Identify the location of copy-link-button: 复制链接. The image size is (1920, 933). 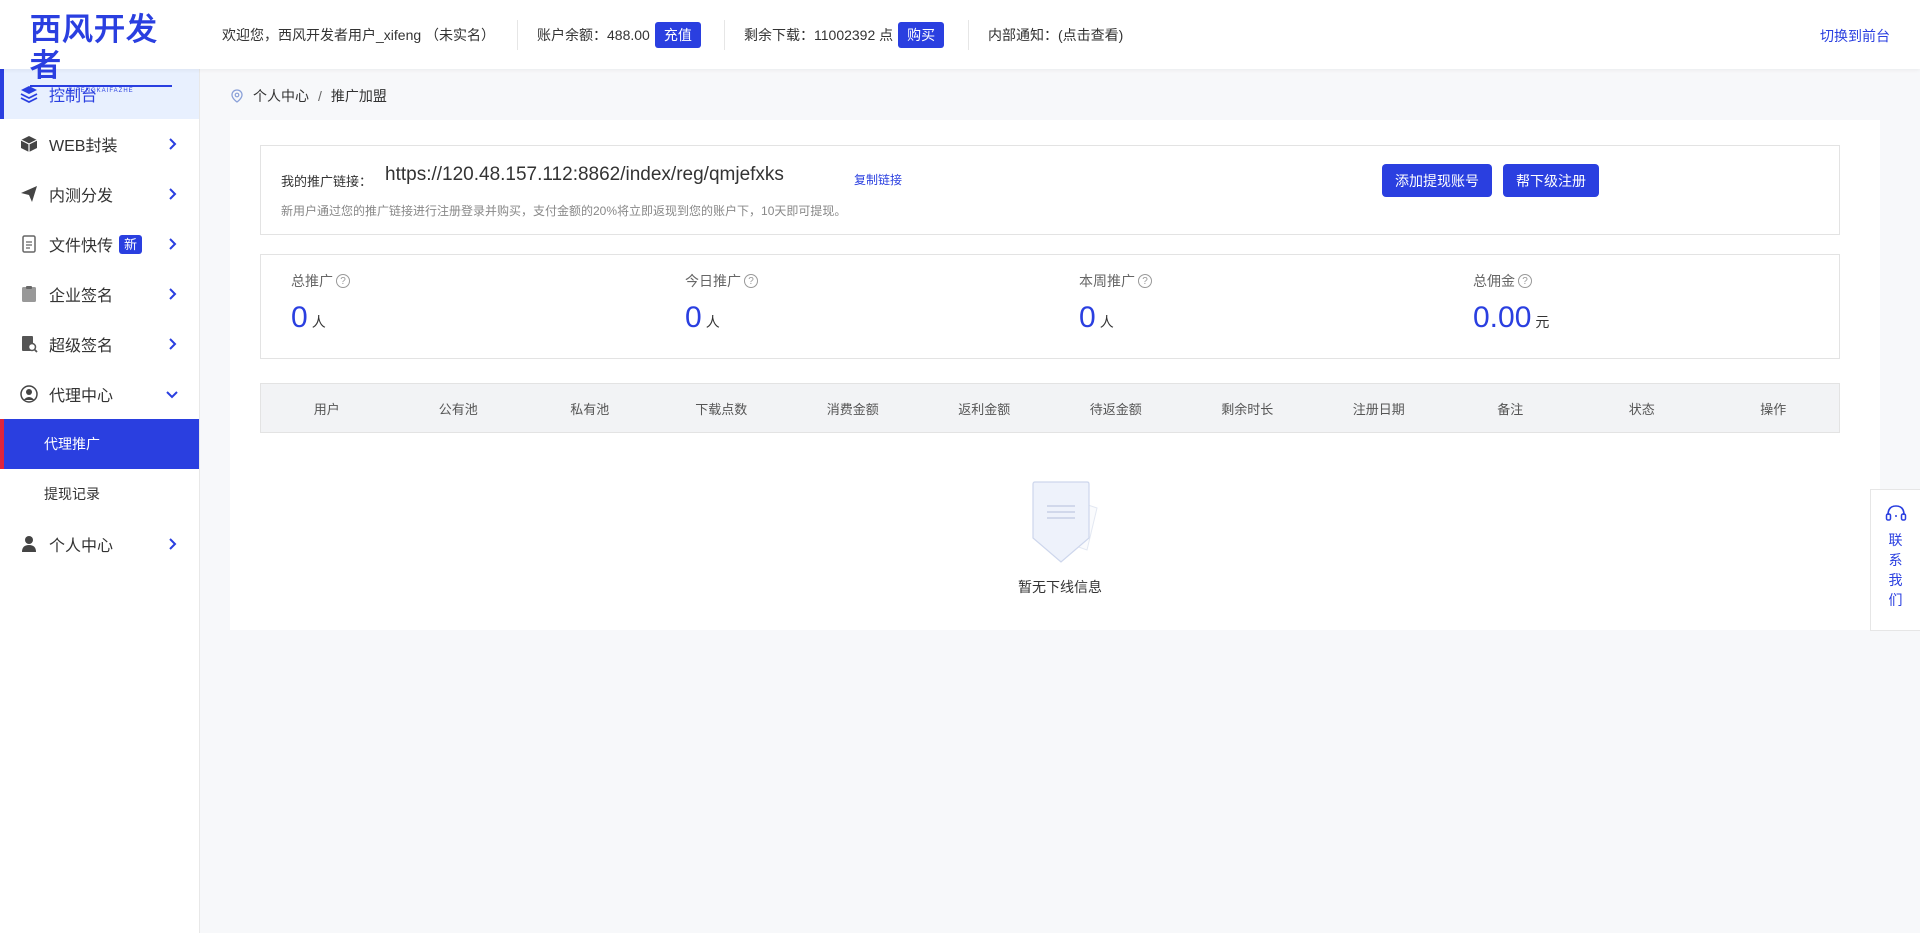
(878, 179).